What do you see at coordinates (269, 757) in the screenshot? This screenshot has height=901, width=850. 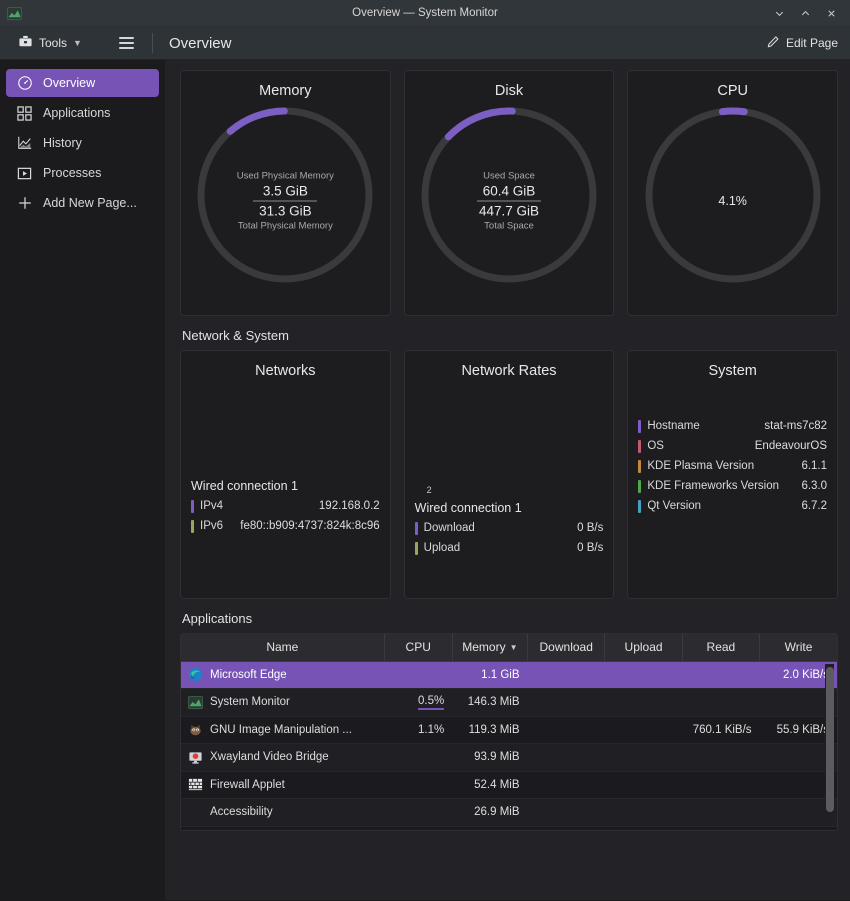 I see `app-name: Xwayland Video Bridge` at bounding box center [269, 757].